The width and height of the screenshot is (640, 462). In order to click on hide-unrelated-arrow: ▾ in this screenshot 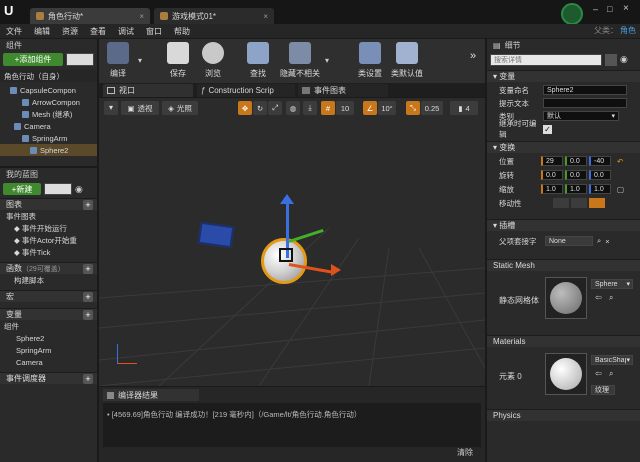, I will do `click(327, 60)`.